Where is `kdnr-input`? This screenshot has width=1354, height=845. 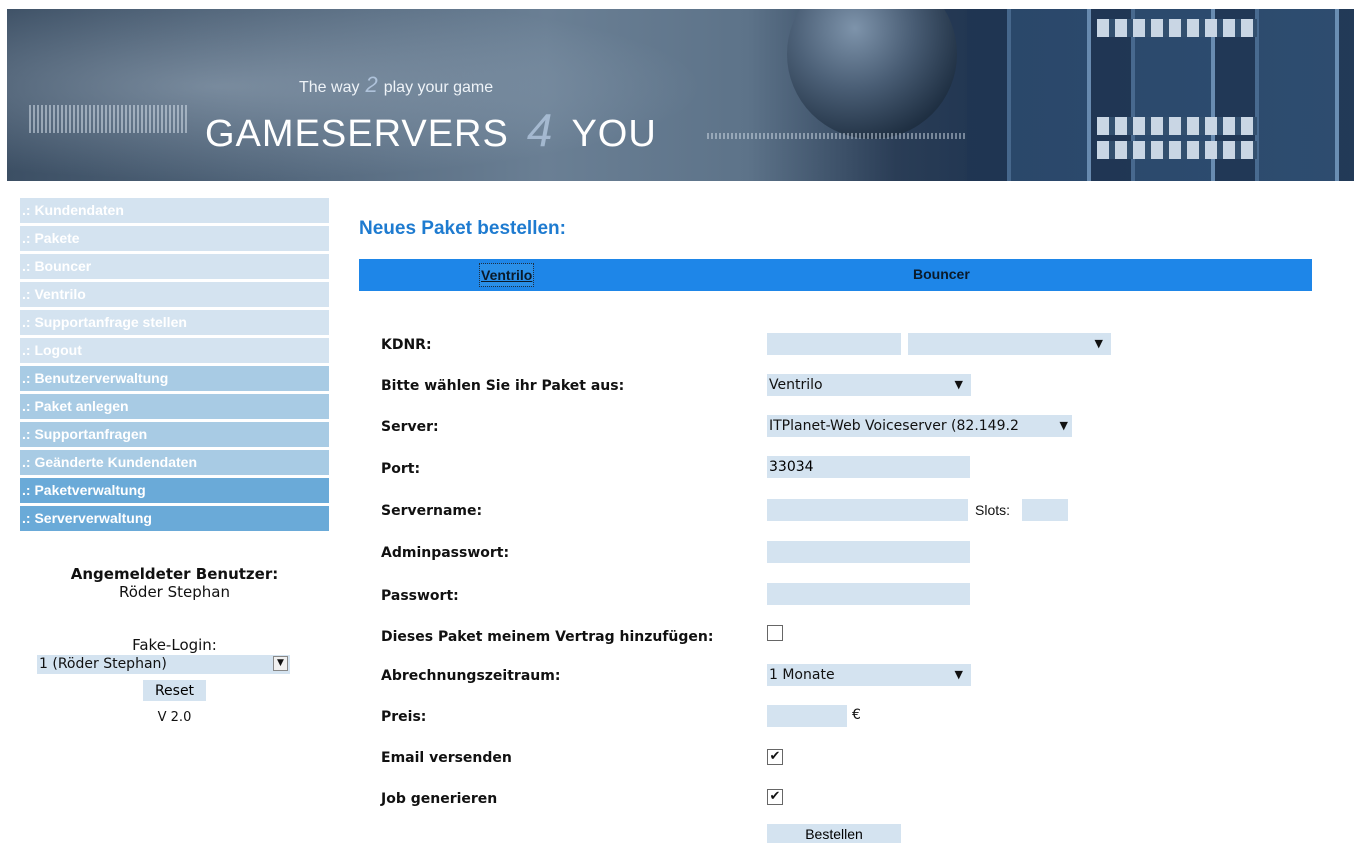 kdnr-input is located at coordinates (834, 344).